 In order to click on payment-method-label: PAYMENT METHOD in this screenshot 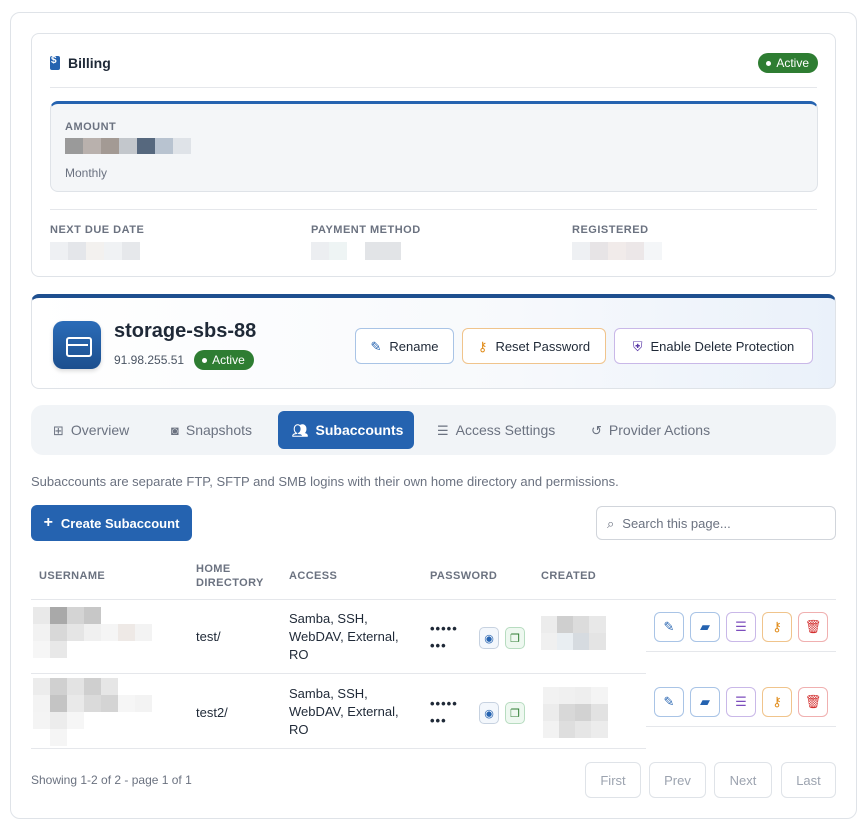, I will do `click(366, 230)`.